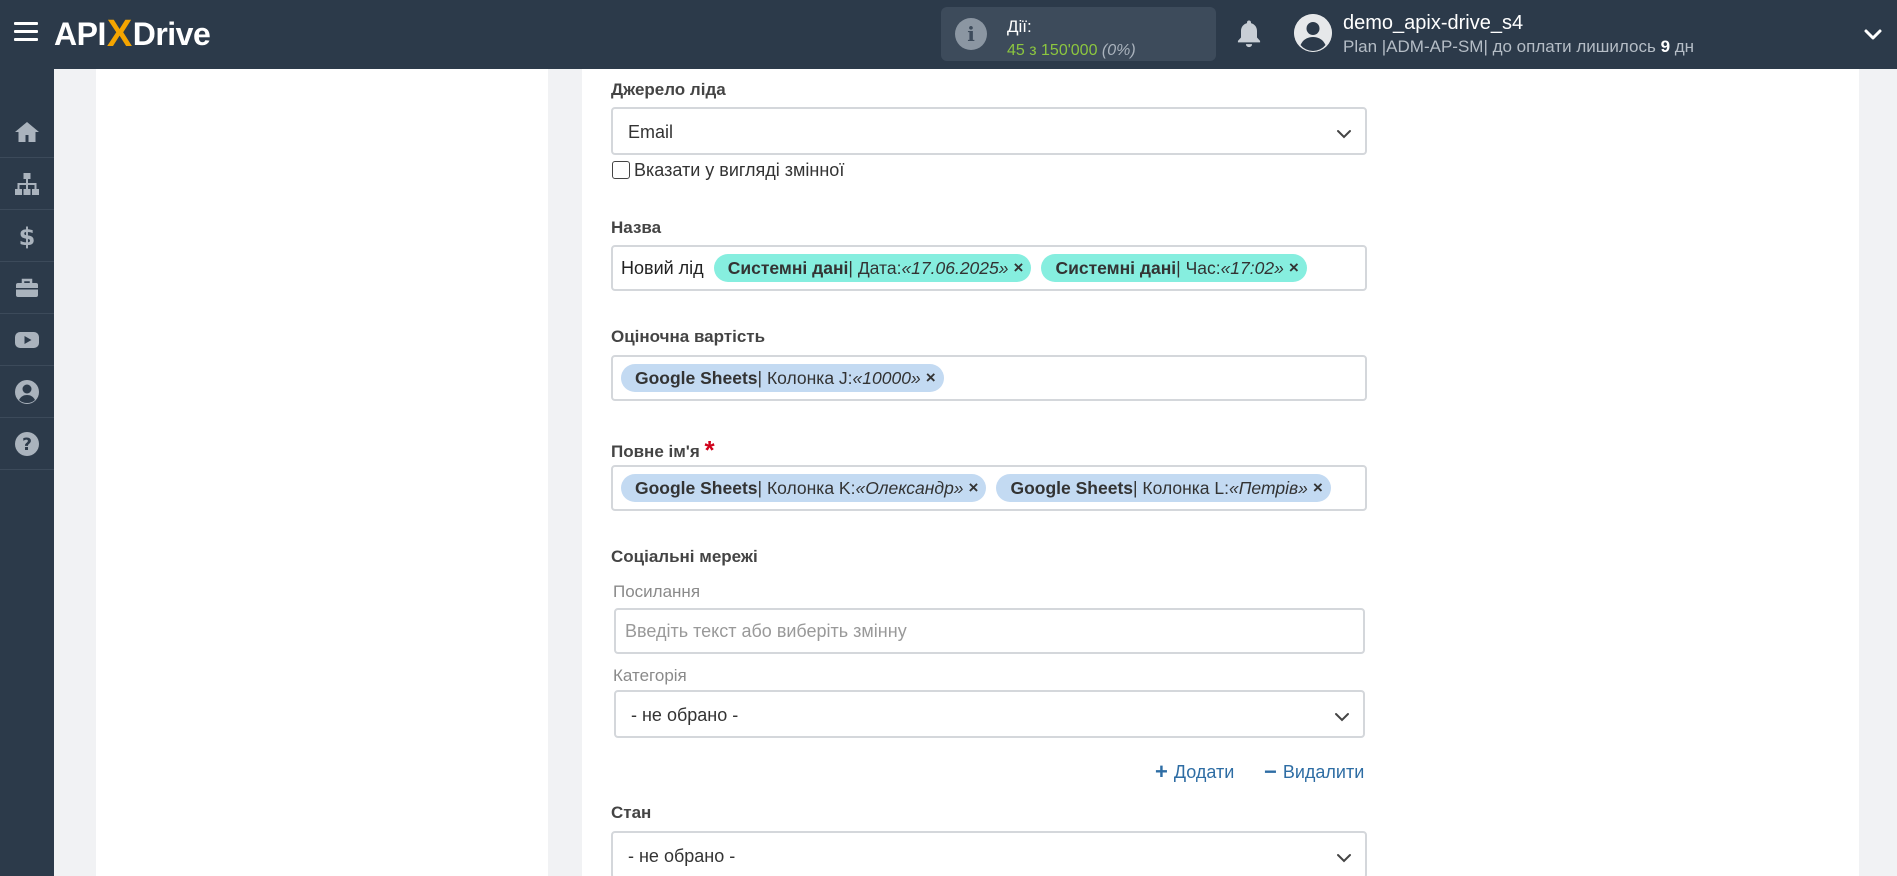 The width and height of the screenshot is (1897, 876). What do you see at coordinates (651, 132) in the screenshot?
I see `lead-source-value: Email` at bounding box center [651, 132].